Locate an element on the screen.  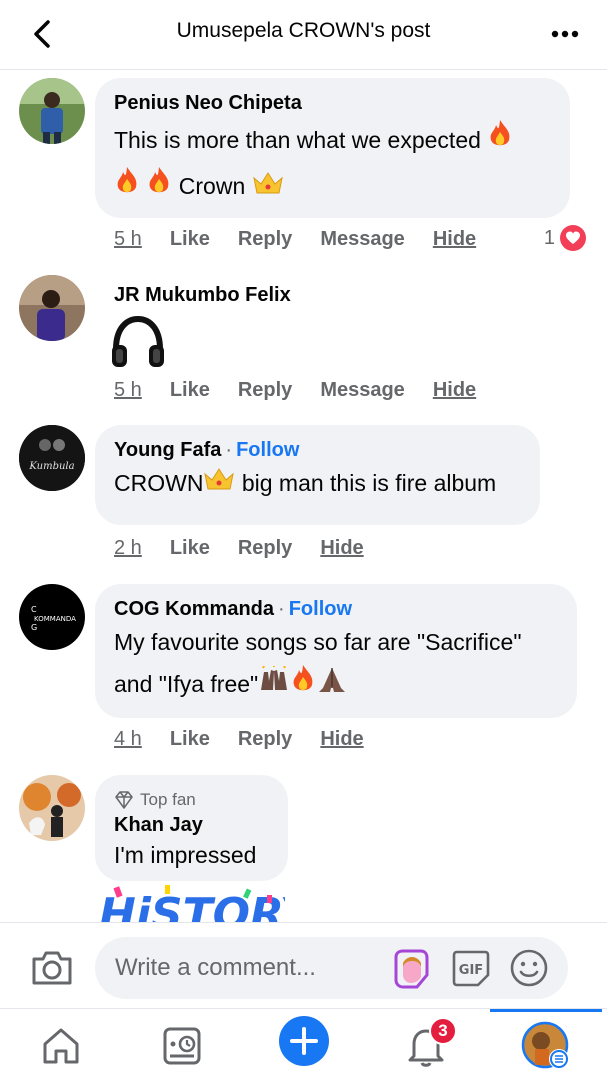
smiley-icon is located at coordinates (529, 968).